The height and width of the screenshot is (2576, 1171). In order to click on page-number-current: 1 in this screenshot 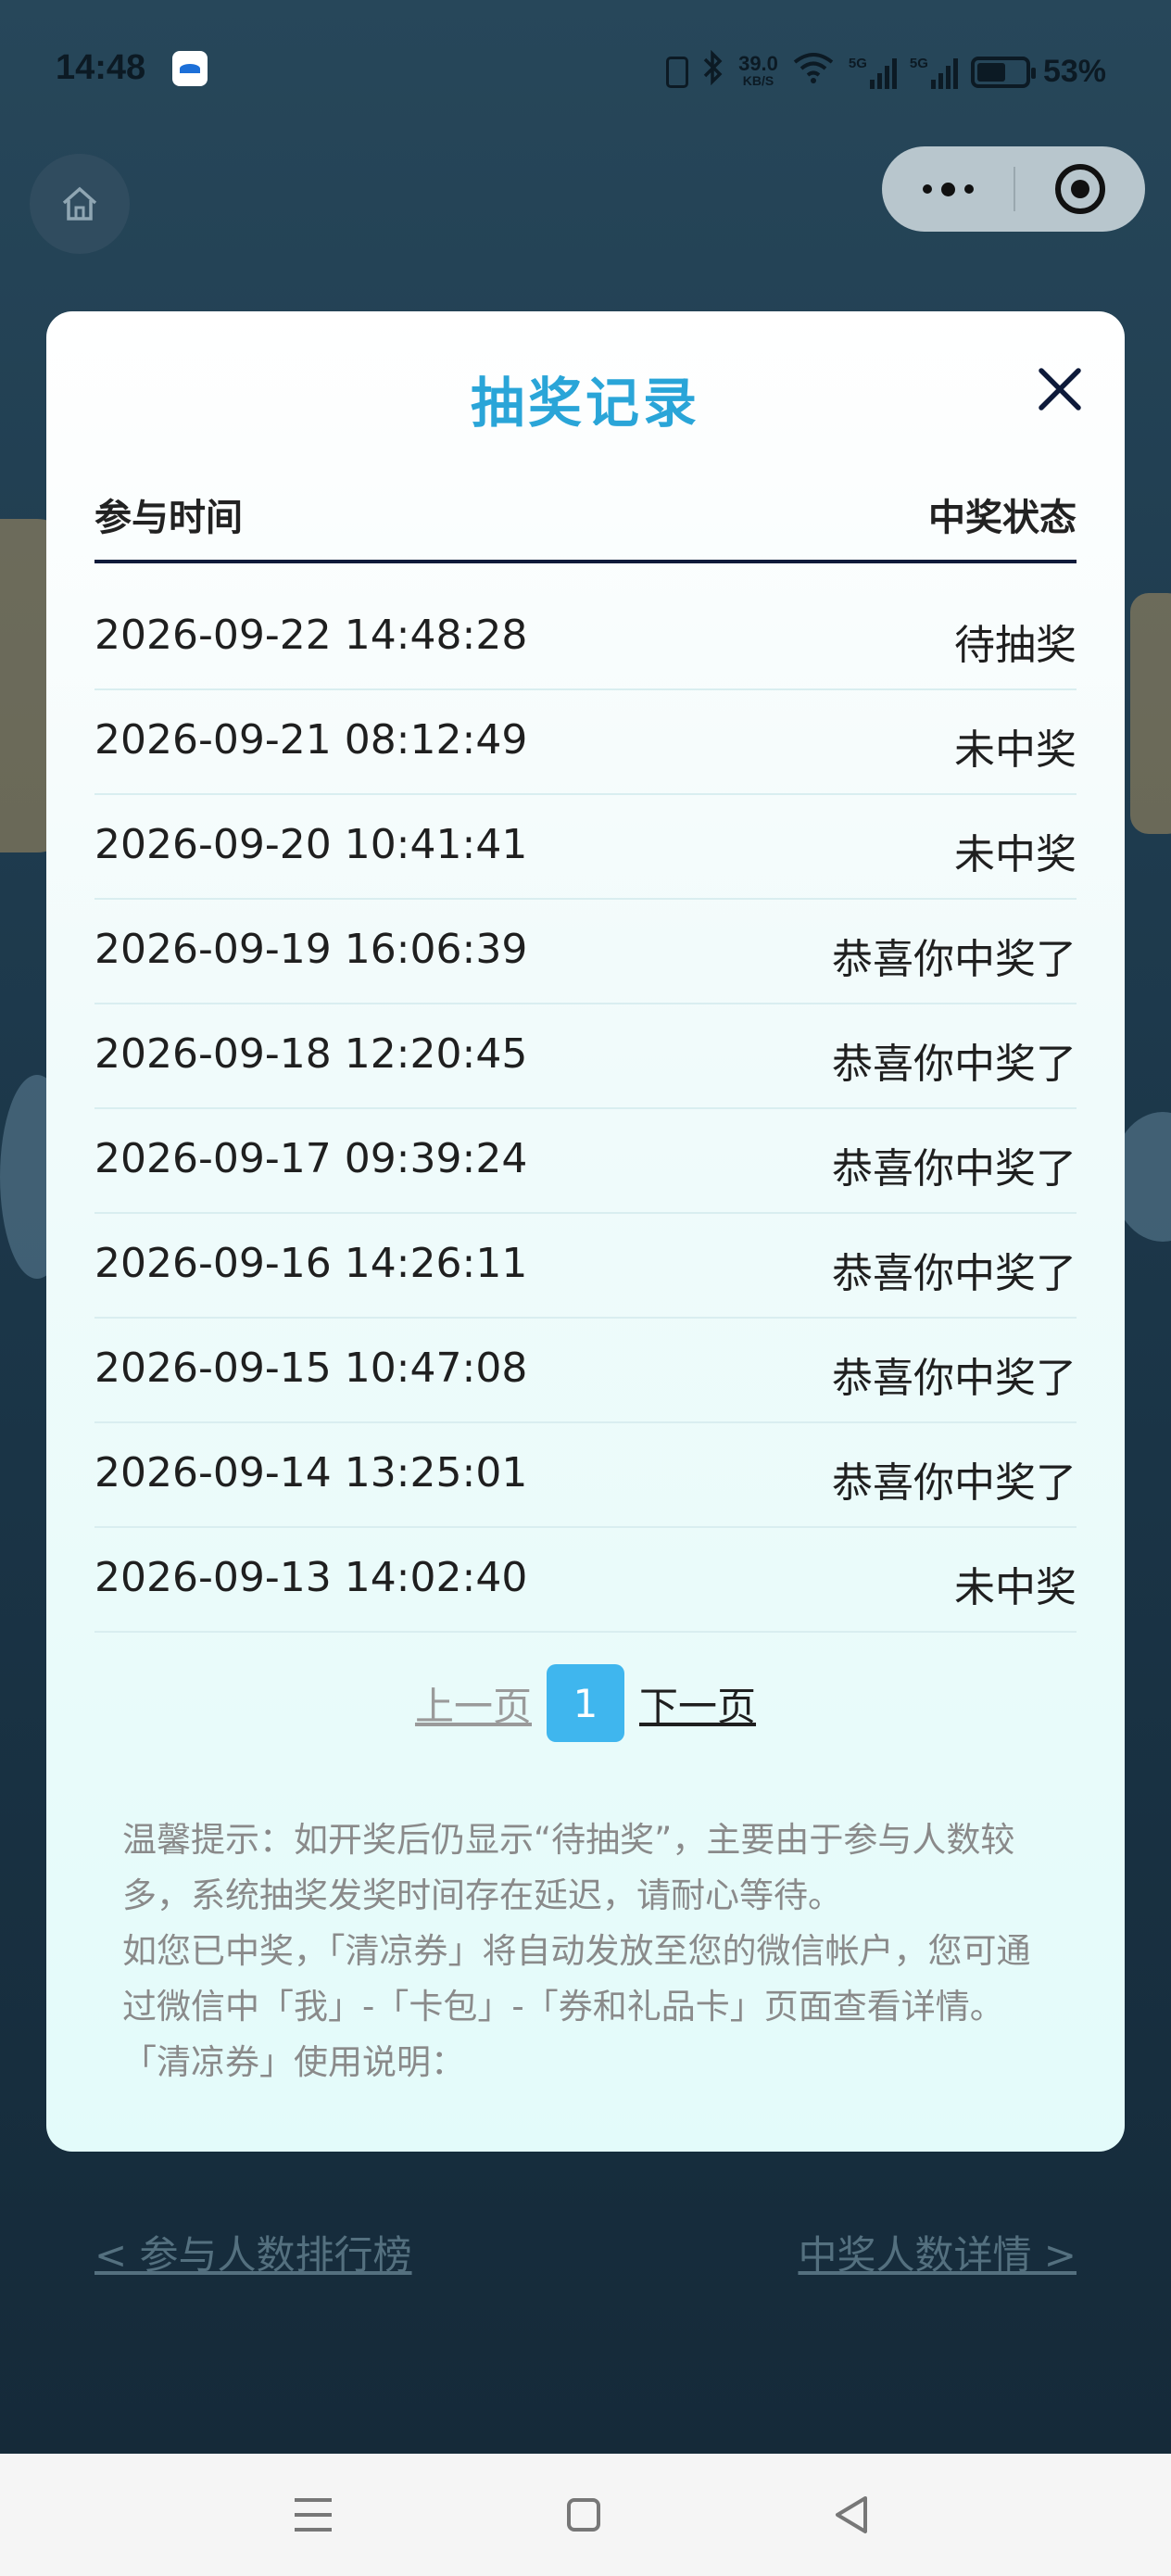, I will do `click(585, 1703)`.